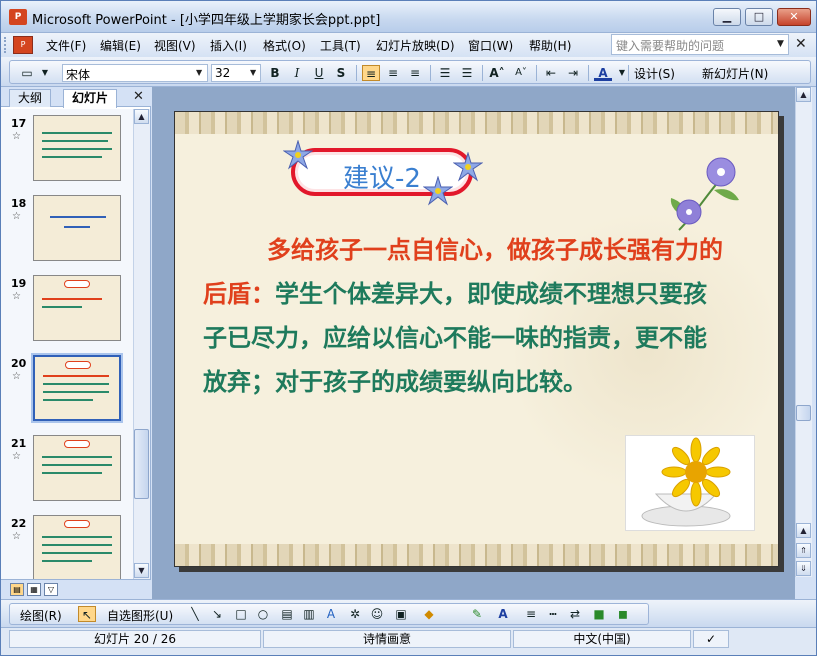 The image size is (817, 656). I want to click on menu-insert: 插入(I), so click(228, 45).